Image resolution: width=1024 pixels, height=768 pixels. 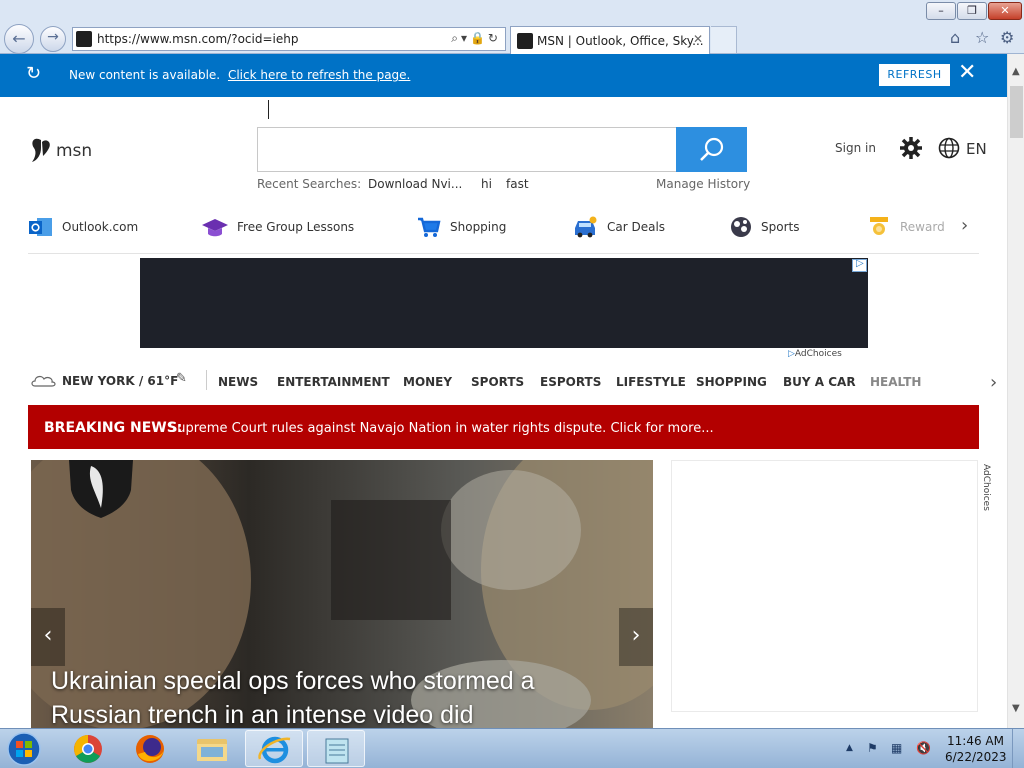 I want to click on taskbar-chrome, so click(x=88, y=748).